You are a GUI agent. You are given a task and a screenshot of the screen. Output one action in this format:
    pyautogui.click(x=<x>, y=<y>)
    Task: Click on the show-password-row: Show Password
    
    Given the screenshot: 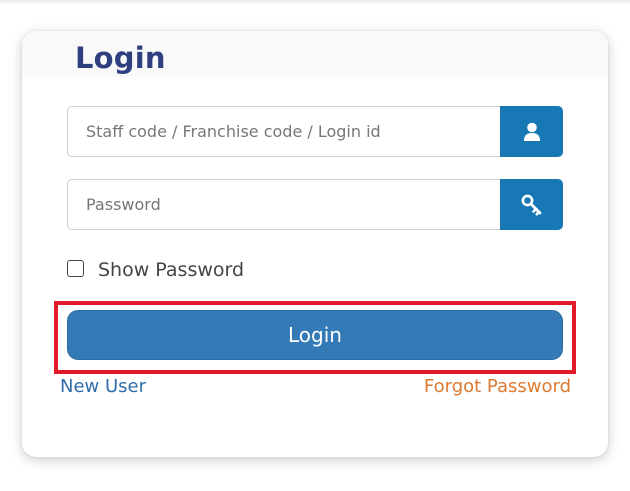 What is the action you would take?
    pyautogui.click(x=155, y=270)
    